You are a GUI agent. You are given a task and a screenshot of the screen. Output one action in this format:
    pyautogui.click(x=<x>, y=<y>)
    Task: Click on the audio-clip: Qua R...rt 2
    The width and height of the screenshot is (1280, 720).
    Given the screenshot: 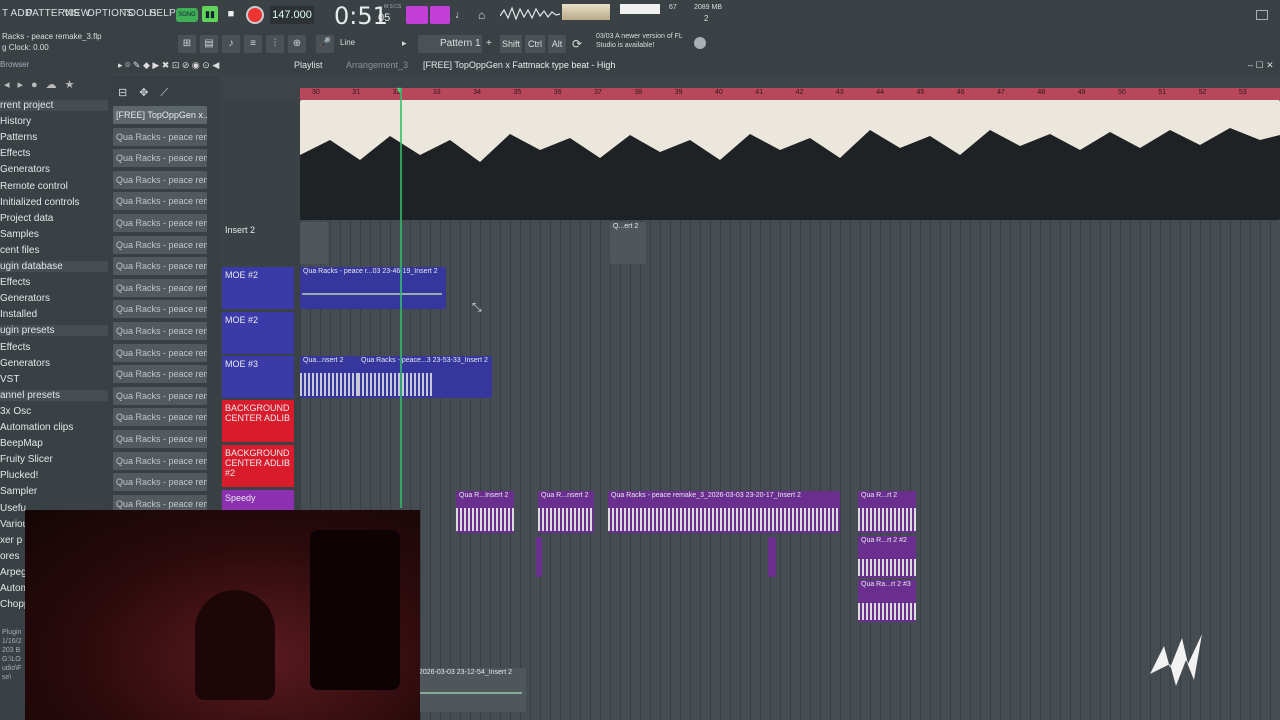 What is the action you would take?
    pyautogui.click(x=887, y=512)
    